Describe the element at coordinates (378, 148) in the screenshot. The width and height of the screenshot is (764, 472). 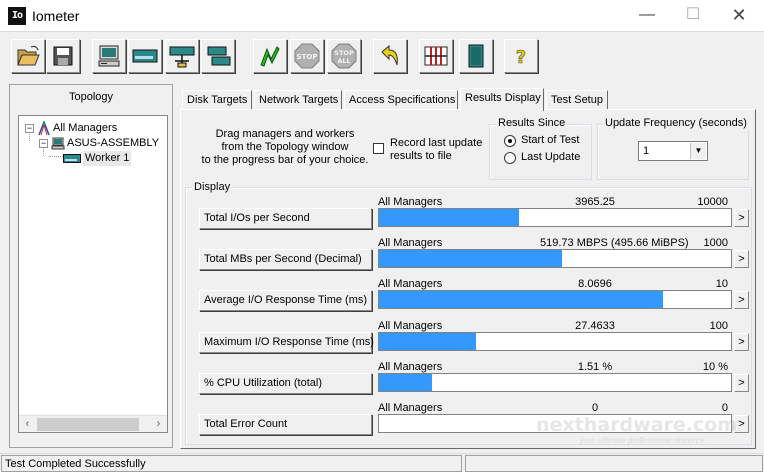
I see `record-results-checkbox` at that location.